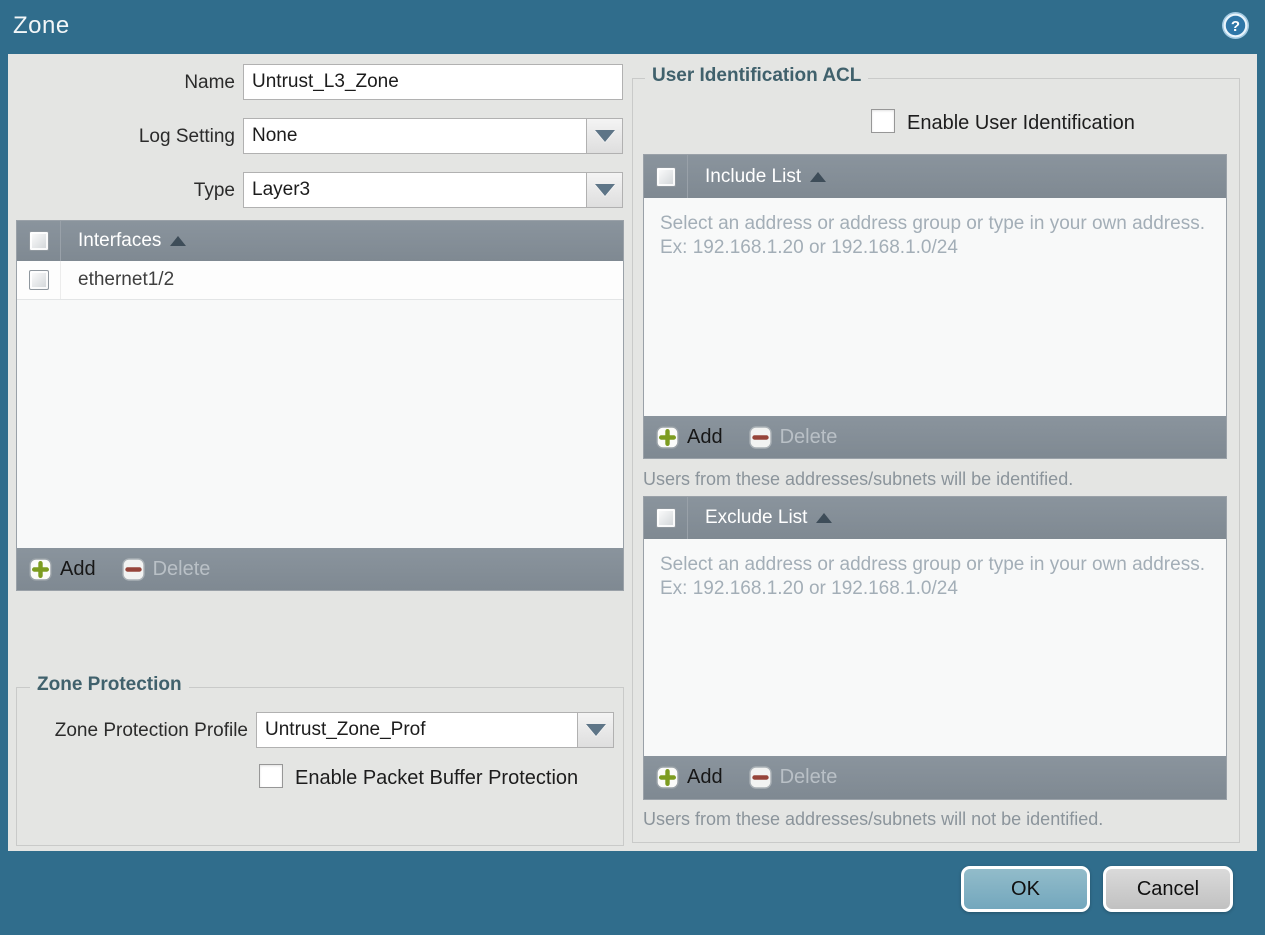 The height and width of the screenshot is (935, 1265). I want to click on interfaces-delete-button: Delete, so click(166, 569).